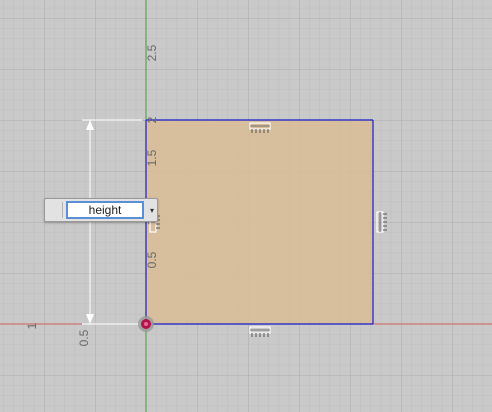 The image size is (492, 412). Describe the element at coordinates (152, 259) in the screenshot. I see `tick-label-0-5: 0.5` at that location.